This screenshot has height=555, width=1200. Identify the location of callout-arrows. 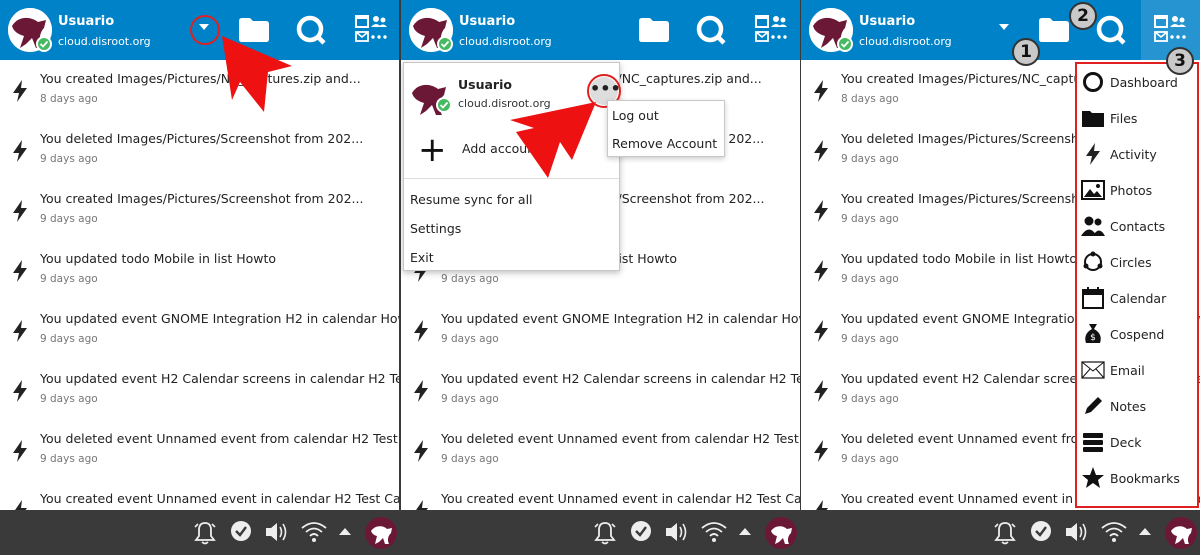
(409, 107).